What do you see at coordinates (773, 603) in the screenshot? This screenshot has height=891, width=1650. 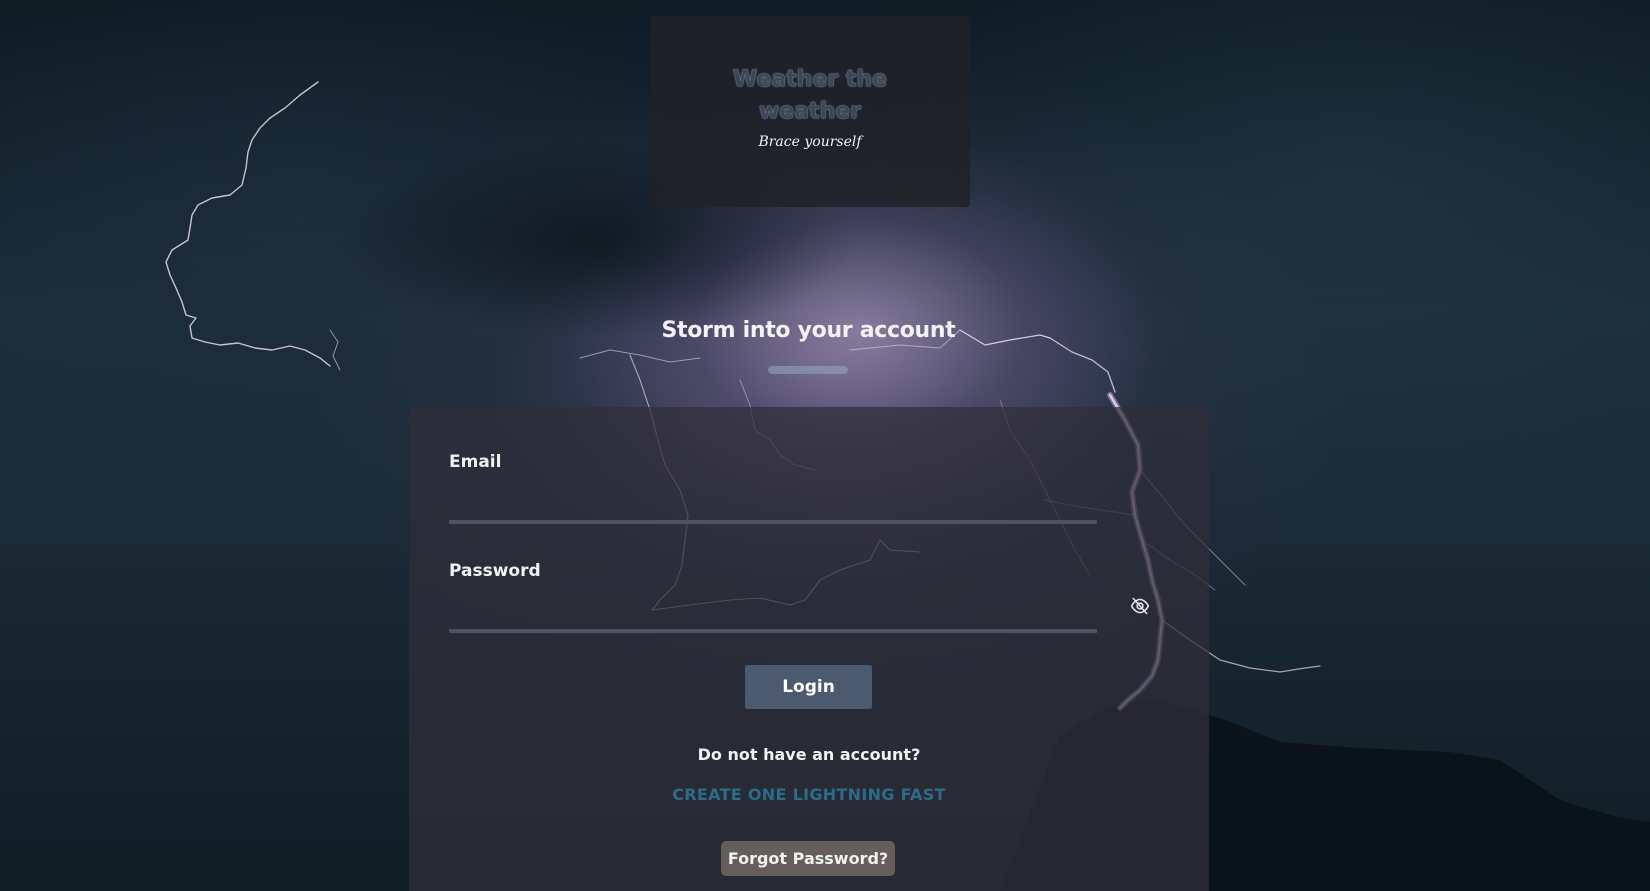 I see `password-field` at bounding box center [773, 603].